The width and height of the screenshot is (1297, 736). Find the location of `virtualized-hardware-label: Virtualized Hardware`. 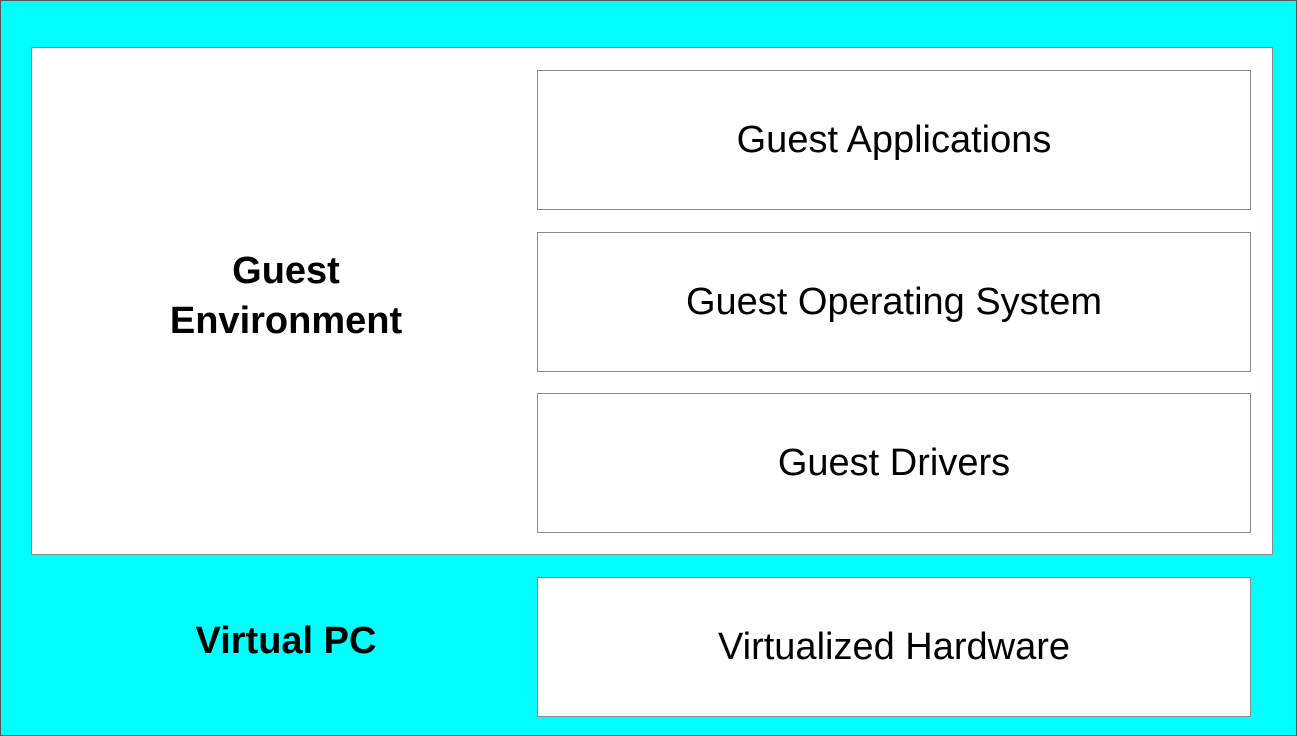

virtualized-hardware-label: Virtualized Hardware is located at coordinates (894, 646).